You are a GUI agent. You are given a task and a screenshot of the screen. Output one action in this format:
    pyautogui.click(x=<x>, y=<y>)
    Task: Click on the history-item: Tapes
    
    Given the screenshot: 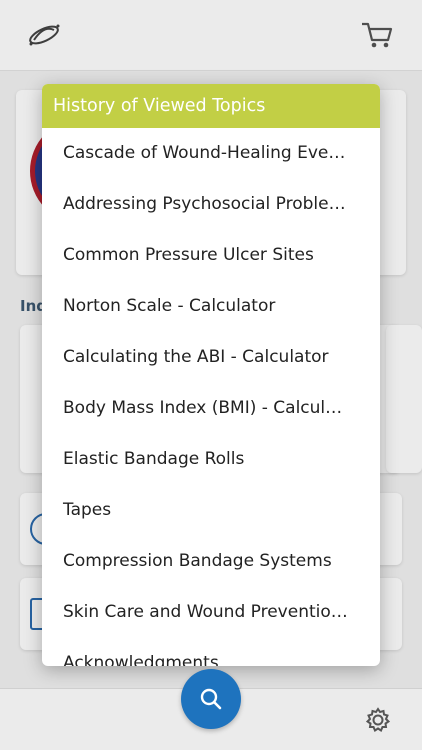 What is the action you would take?
    pyautogui.click(x=211, y=510)
    